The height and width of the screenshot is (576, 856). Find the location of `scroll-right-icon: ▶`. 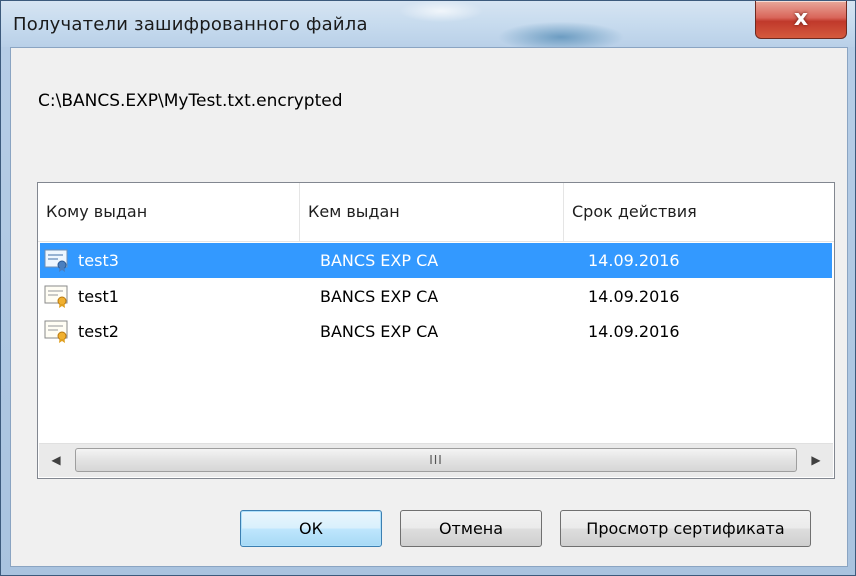

scroll-right-icon: ▶ is located at coordinates (816, 460).